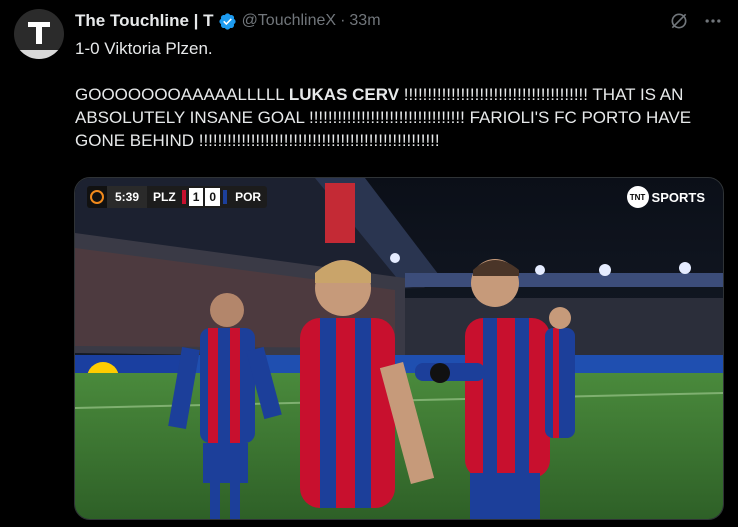 This screenshot has width=738, height=527. I want to click on author-handle: @TouchlineX, so click(289, 21).